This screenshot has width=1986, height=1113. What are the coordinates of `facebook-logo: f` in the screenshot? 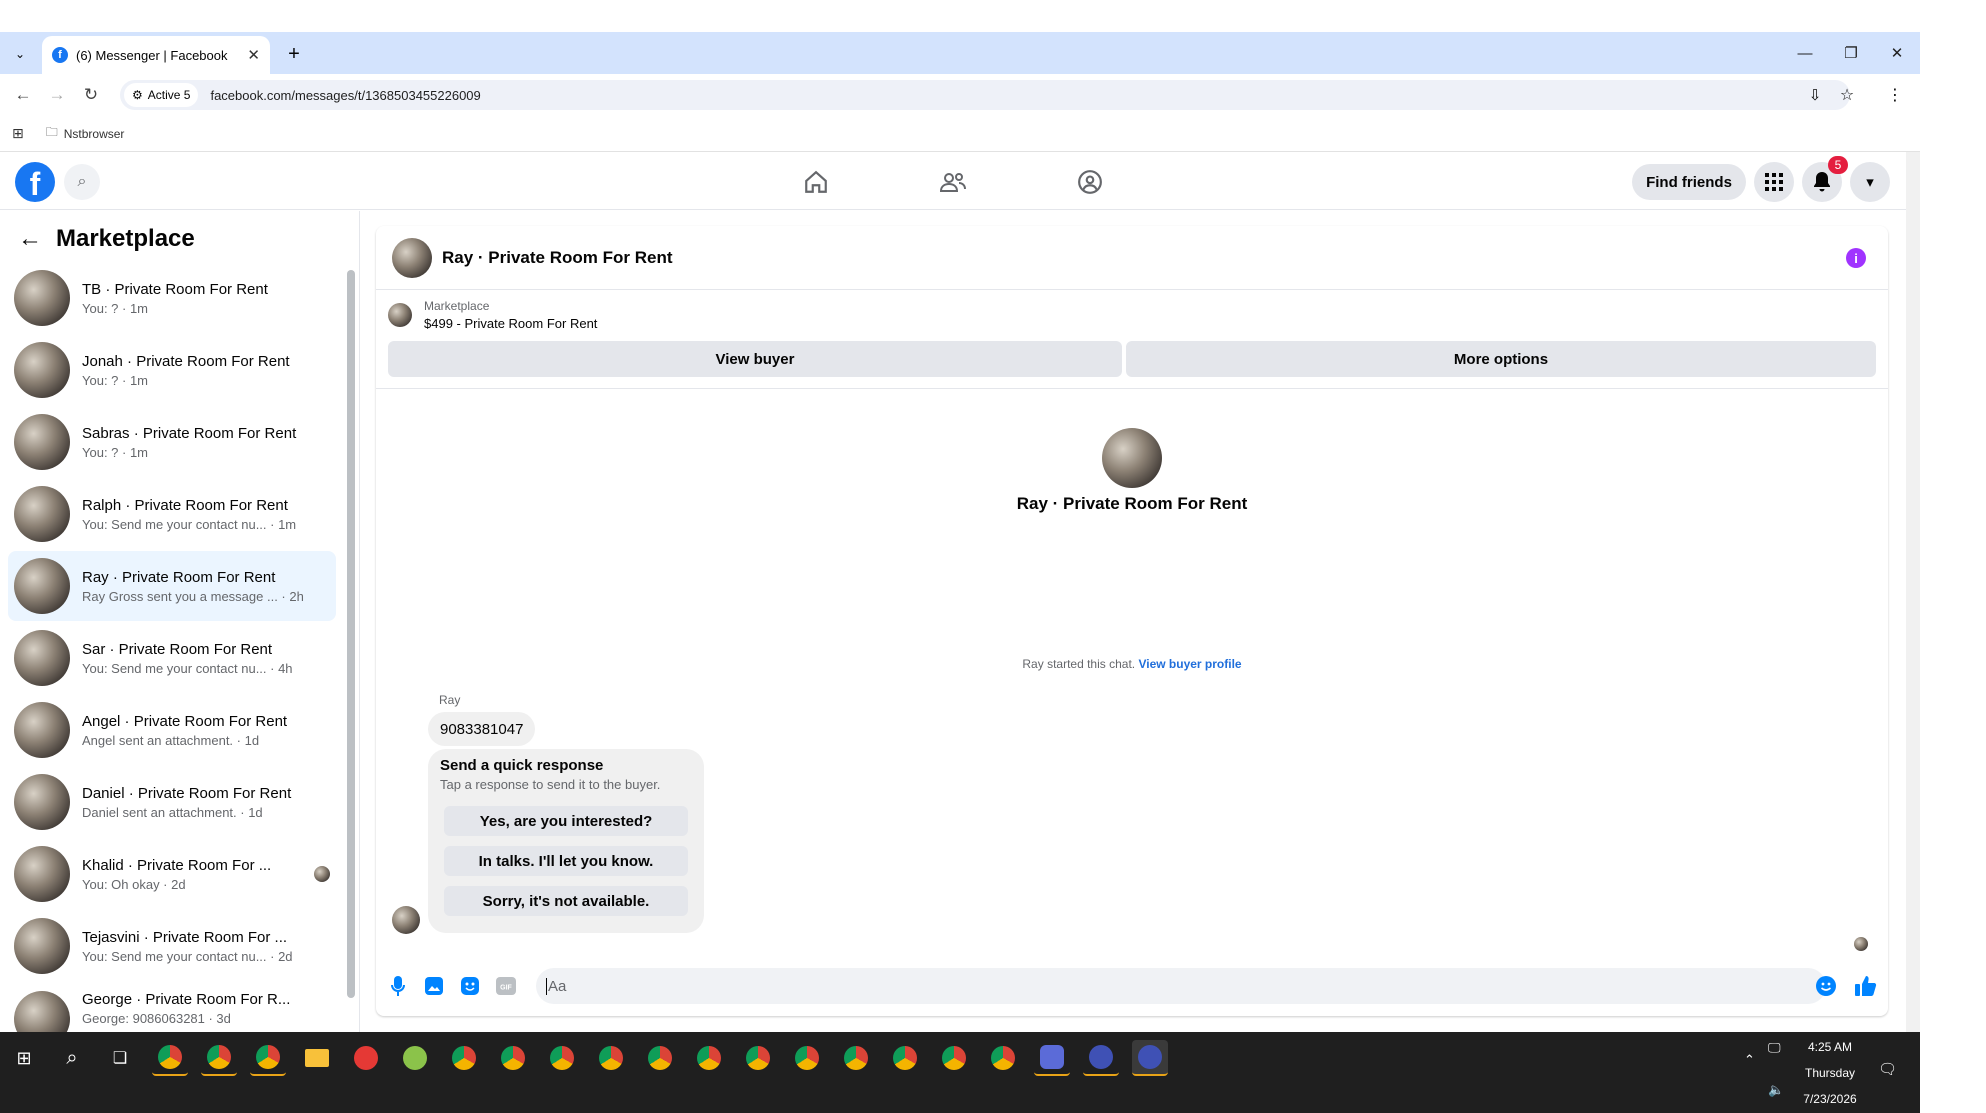 It's located at (35, 182).